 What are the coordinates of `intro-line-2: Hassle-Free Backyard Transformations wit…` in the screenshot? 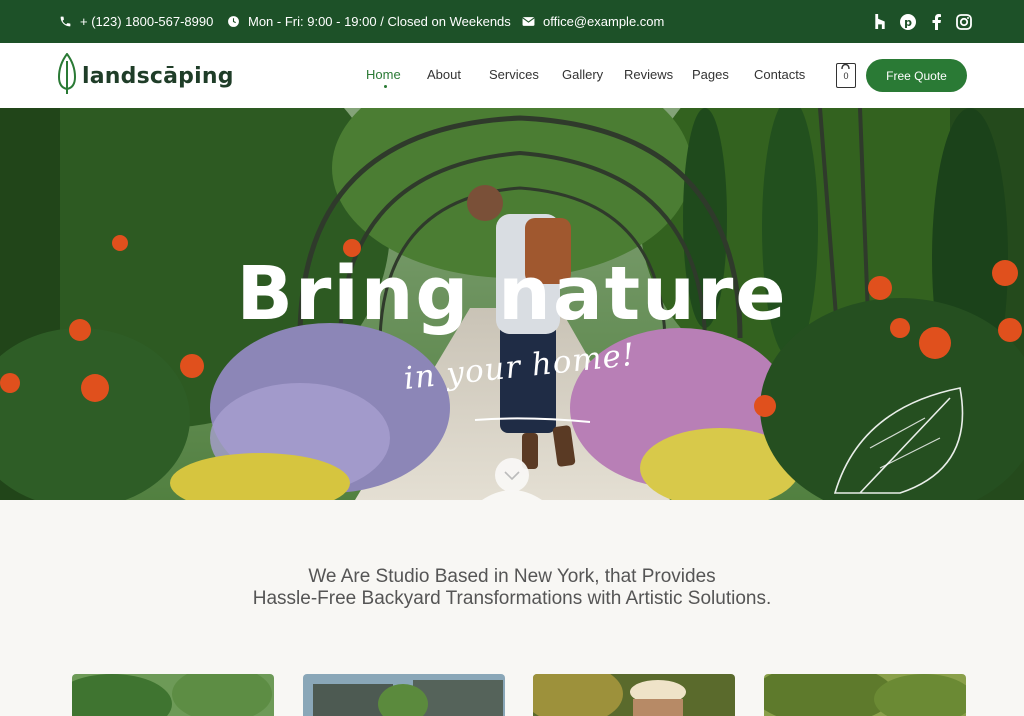 It's located at (512, 598).